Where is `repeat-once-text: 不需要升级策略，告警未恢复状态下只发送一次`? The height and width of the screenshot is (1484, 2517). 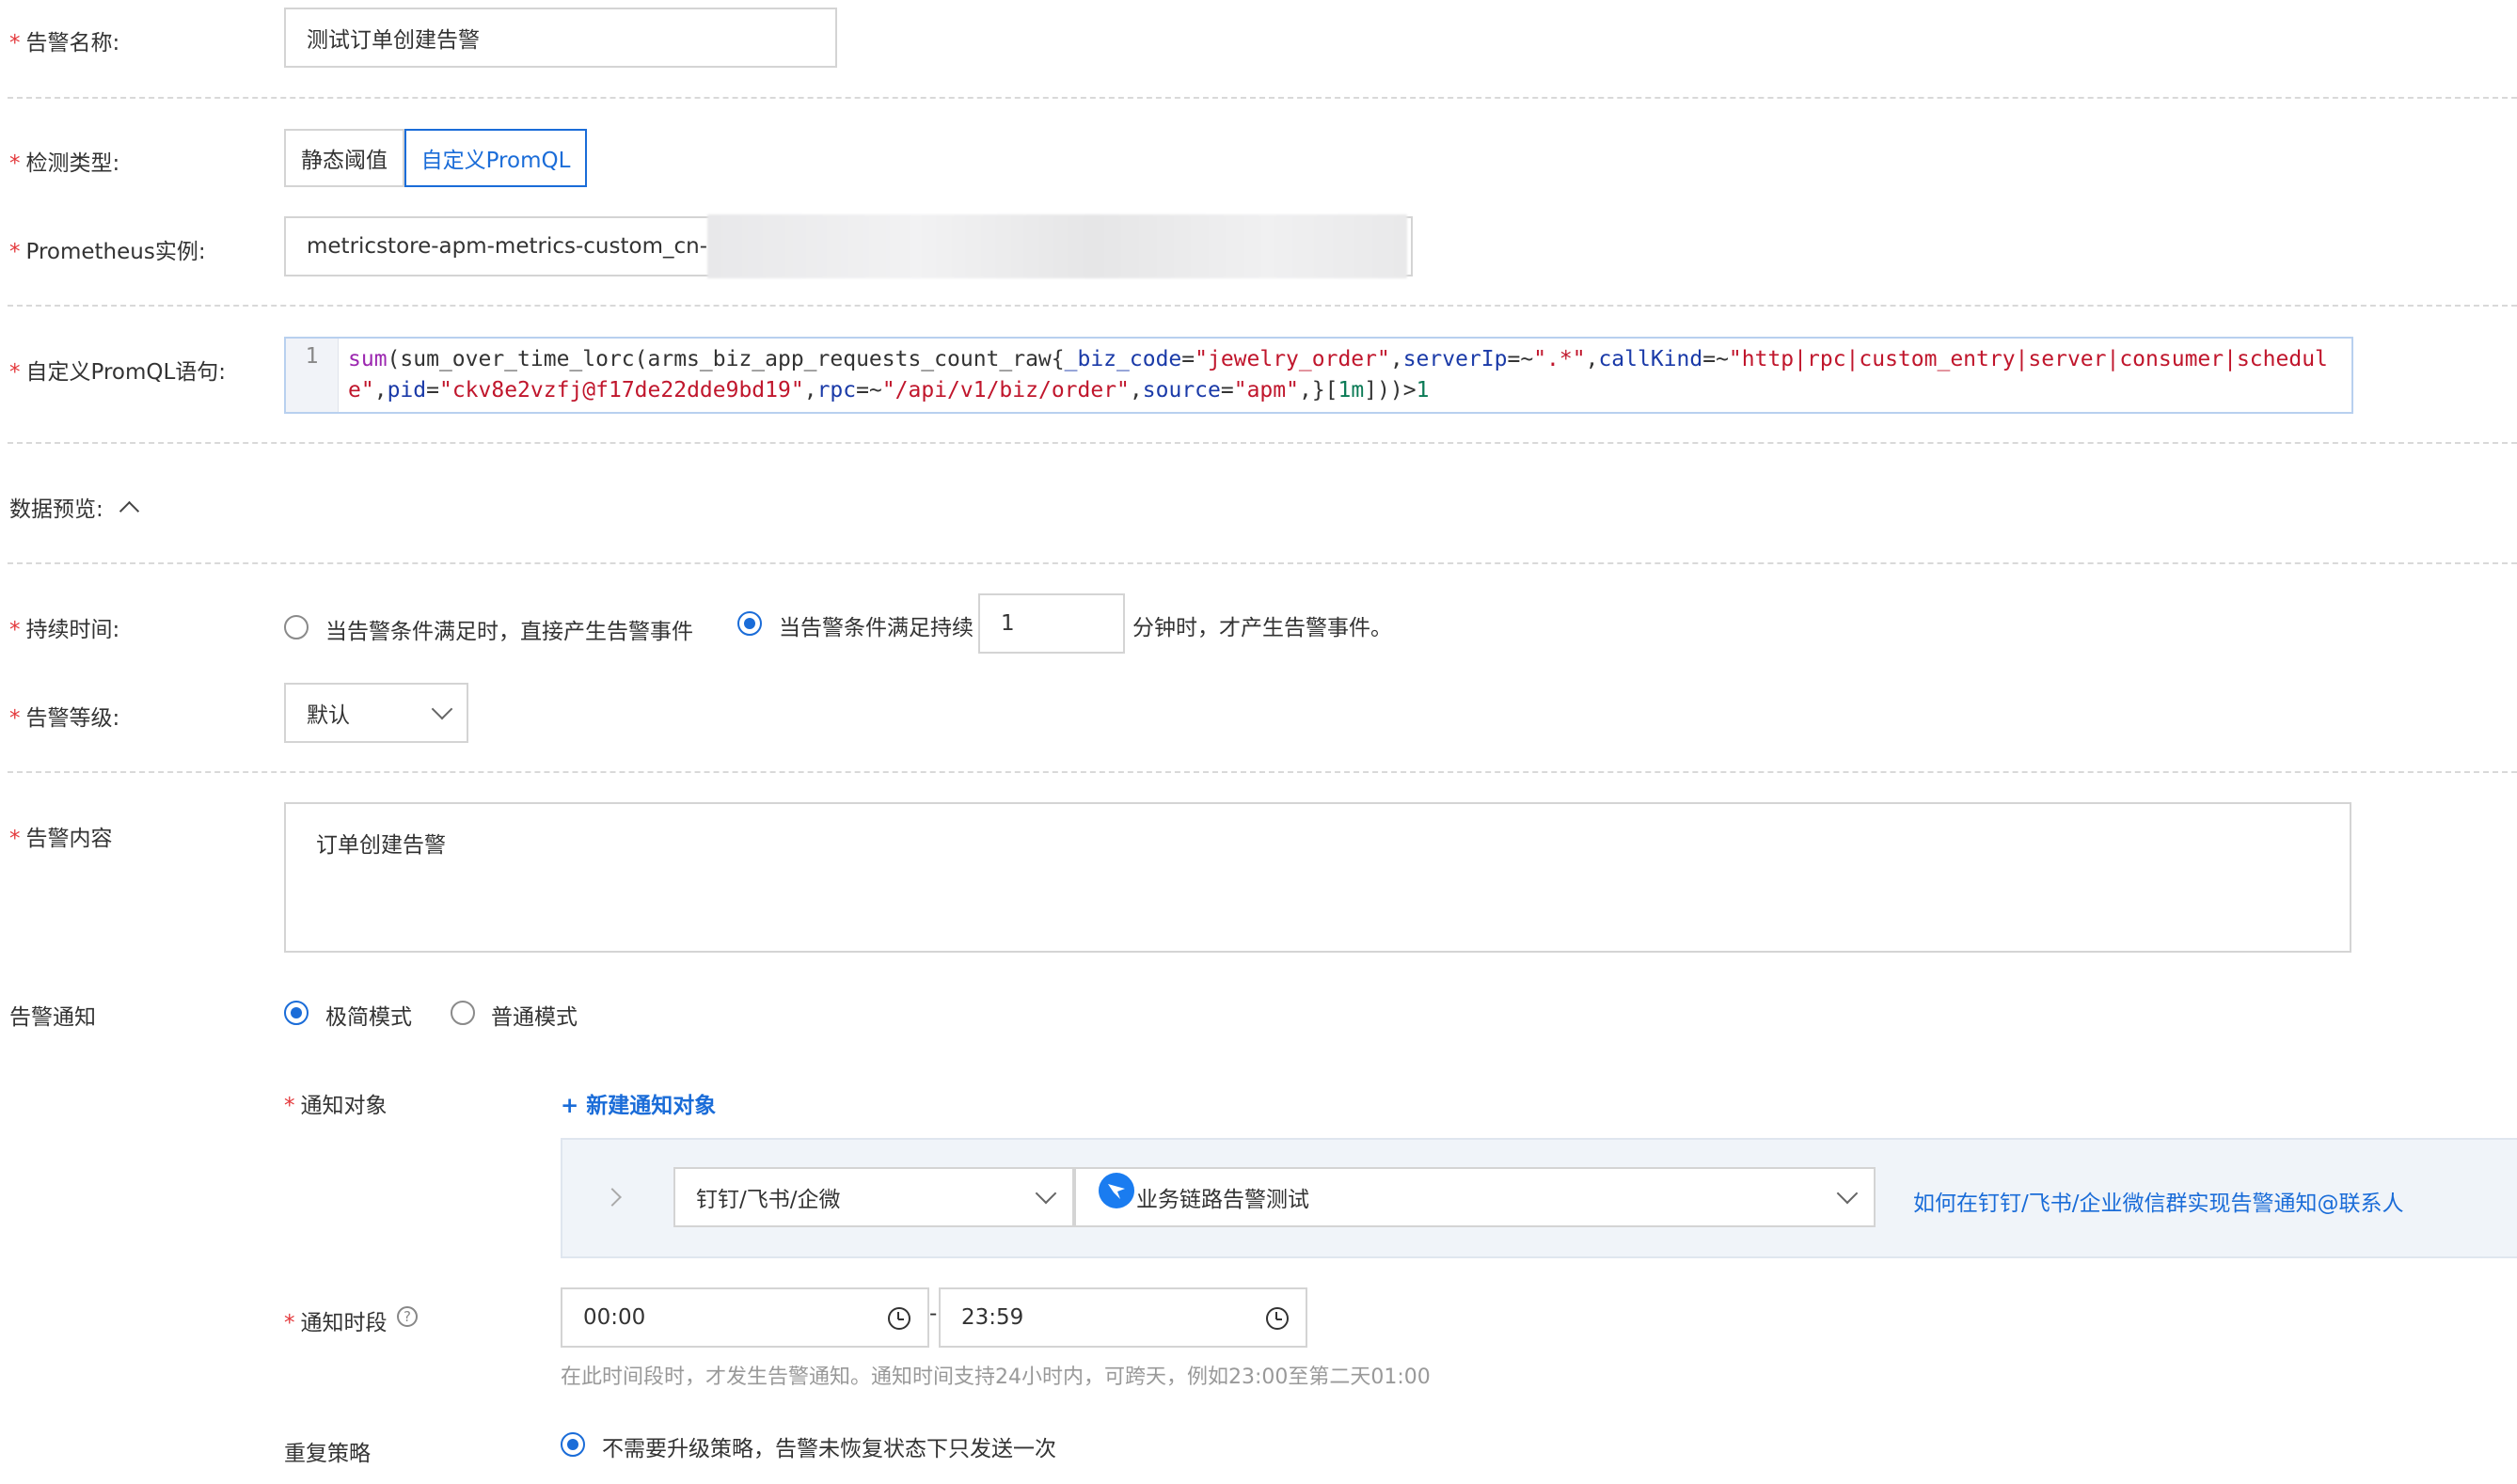 repeat-once-text: 不需要升级策略，告警未恢复状态下只发送一次 is located at coordinates (829, 1449).